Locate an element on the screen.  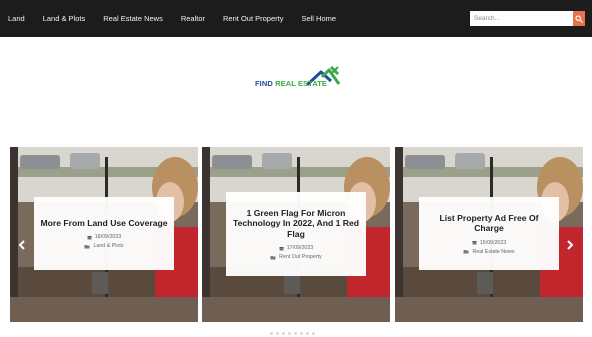
nav-item-real-estate-news: Real Estate News is located at coordinates (133, 18).